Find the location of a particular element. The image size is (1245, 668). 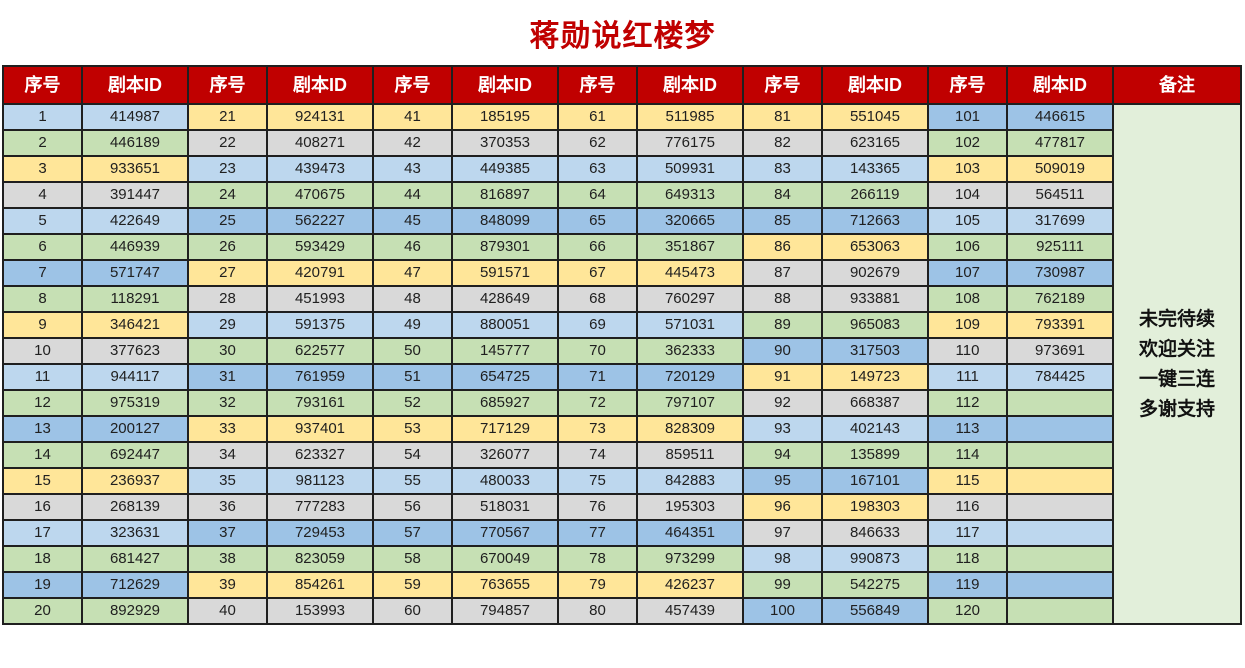

script-id-cell: 449385 is located at coordinates (505, 169).